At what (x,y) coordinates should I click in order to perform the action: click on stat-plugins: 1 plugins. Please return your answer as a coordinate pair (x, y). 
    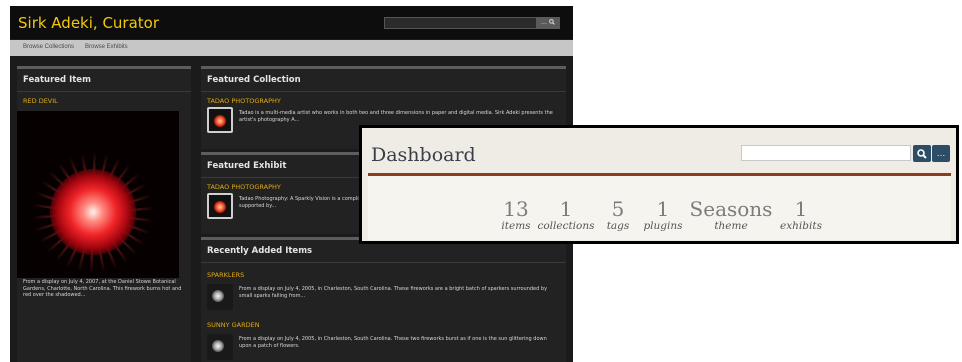
    Looking at the image, I should click on (663, 215).